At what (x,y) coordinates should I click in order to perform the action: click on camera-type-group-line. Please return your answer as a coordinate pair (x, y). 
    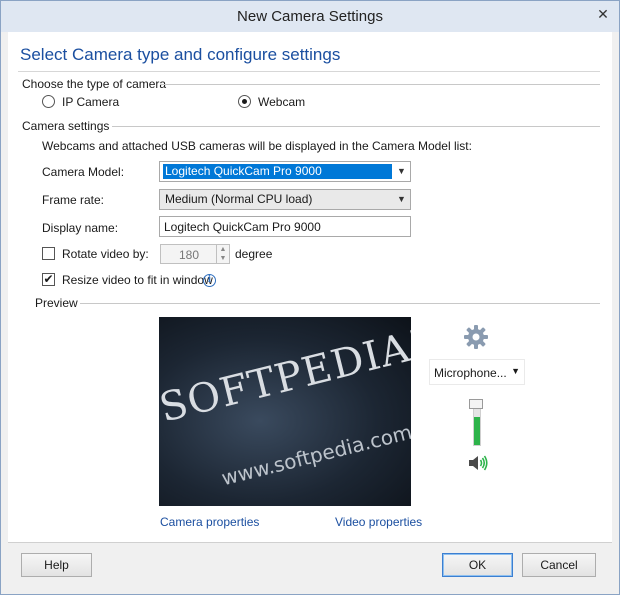
    Looking at the image, I should click on (380, 84).